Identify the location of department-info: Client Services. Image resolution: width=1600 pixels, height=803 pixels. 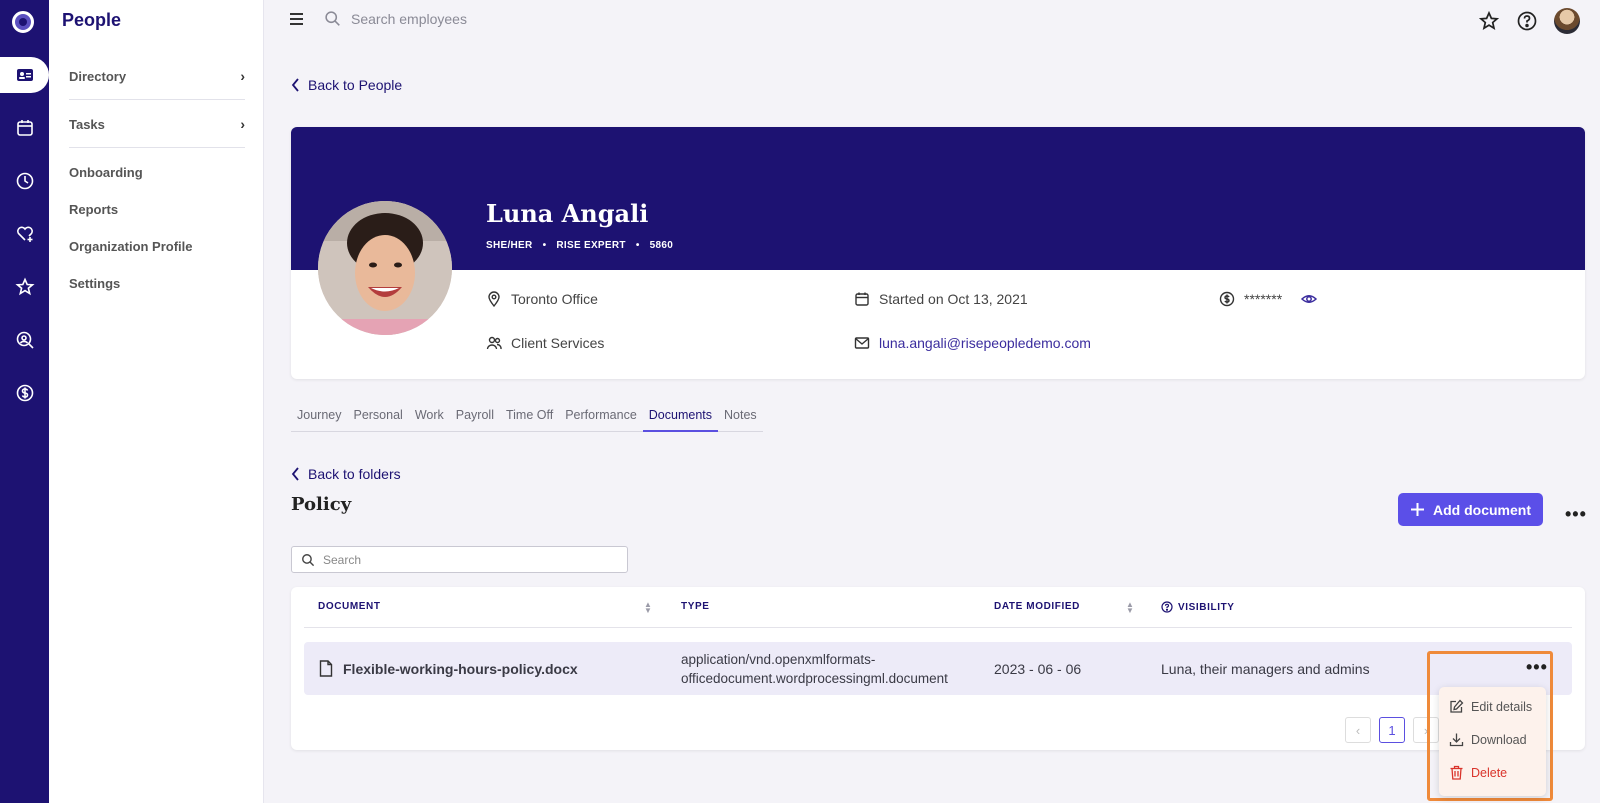
(545, 343).